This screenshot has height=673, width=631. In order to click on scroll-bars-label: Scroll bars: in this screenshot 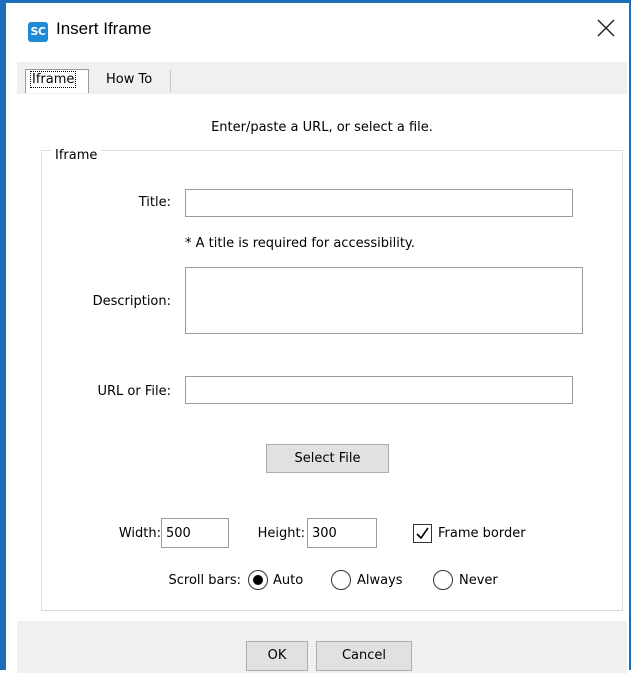, I will do `click(204, 580)`.